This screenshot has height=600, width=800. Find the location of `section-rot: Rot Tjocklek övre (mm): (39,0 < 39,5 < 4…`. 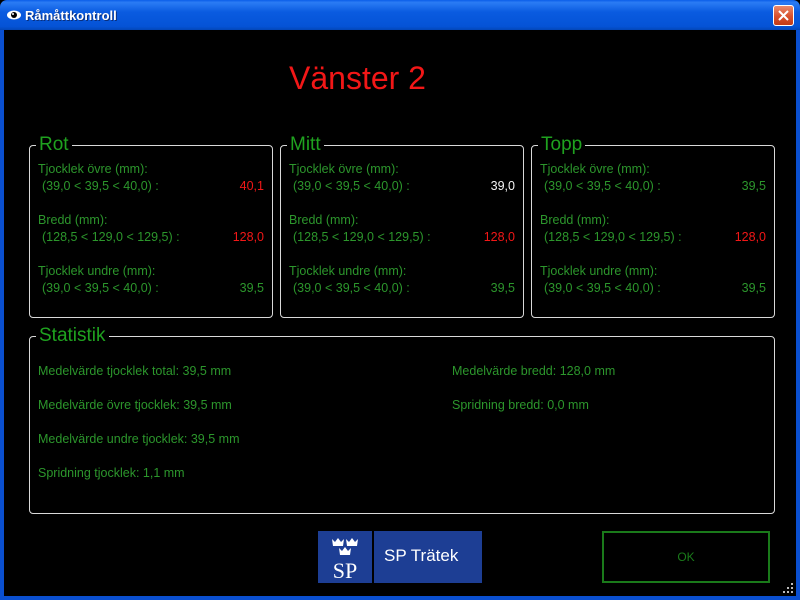

section-rot: Rot Tjocklek övre (mm): (39,0 < 39,5 < 4… is located at coordinates (151, 226).